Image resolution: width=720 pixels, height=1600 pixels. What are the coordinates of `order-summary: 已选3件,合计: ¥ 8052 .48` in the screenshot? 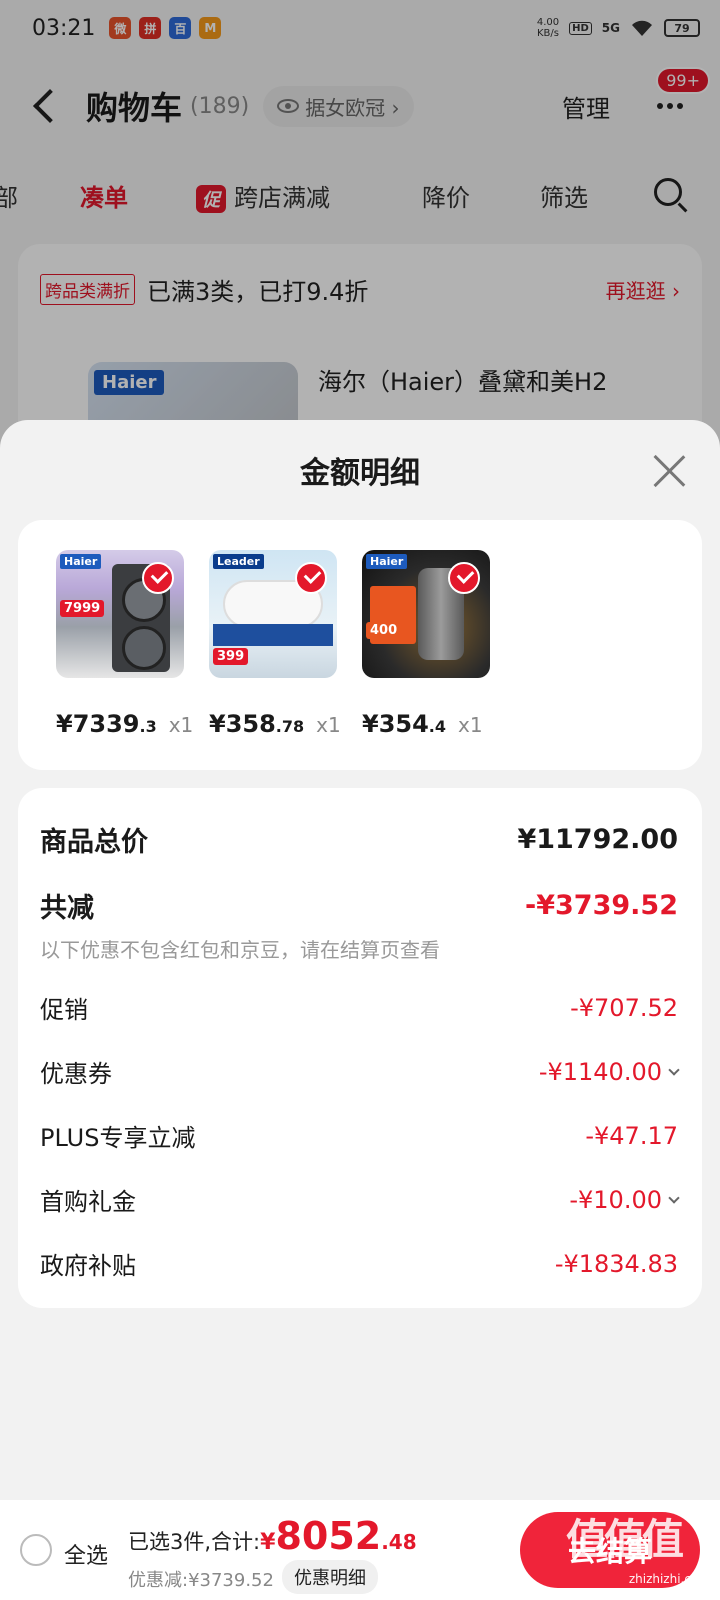 It's located at (272, 1536).